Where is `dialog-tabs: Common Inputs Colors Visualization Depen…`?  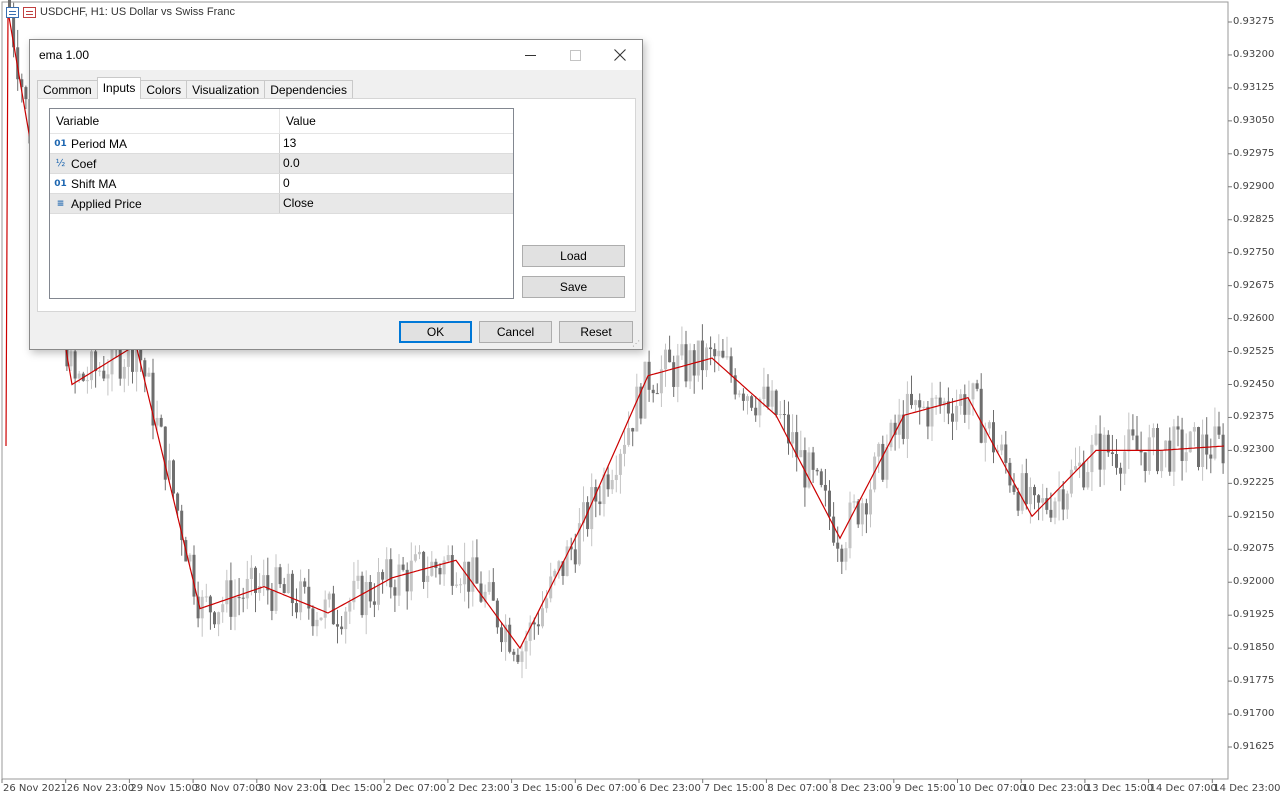 dialog-tabs: Common Inputs Colors Visualization Depen… is located at coordinates (195, 88).